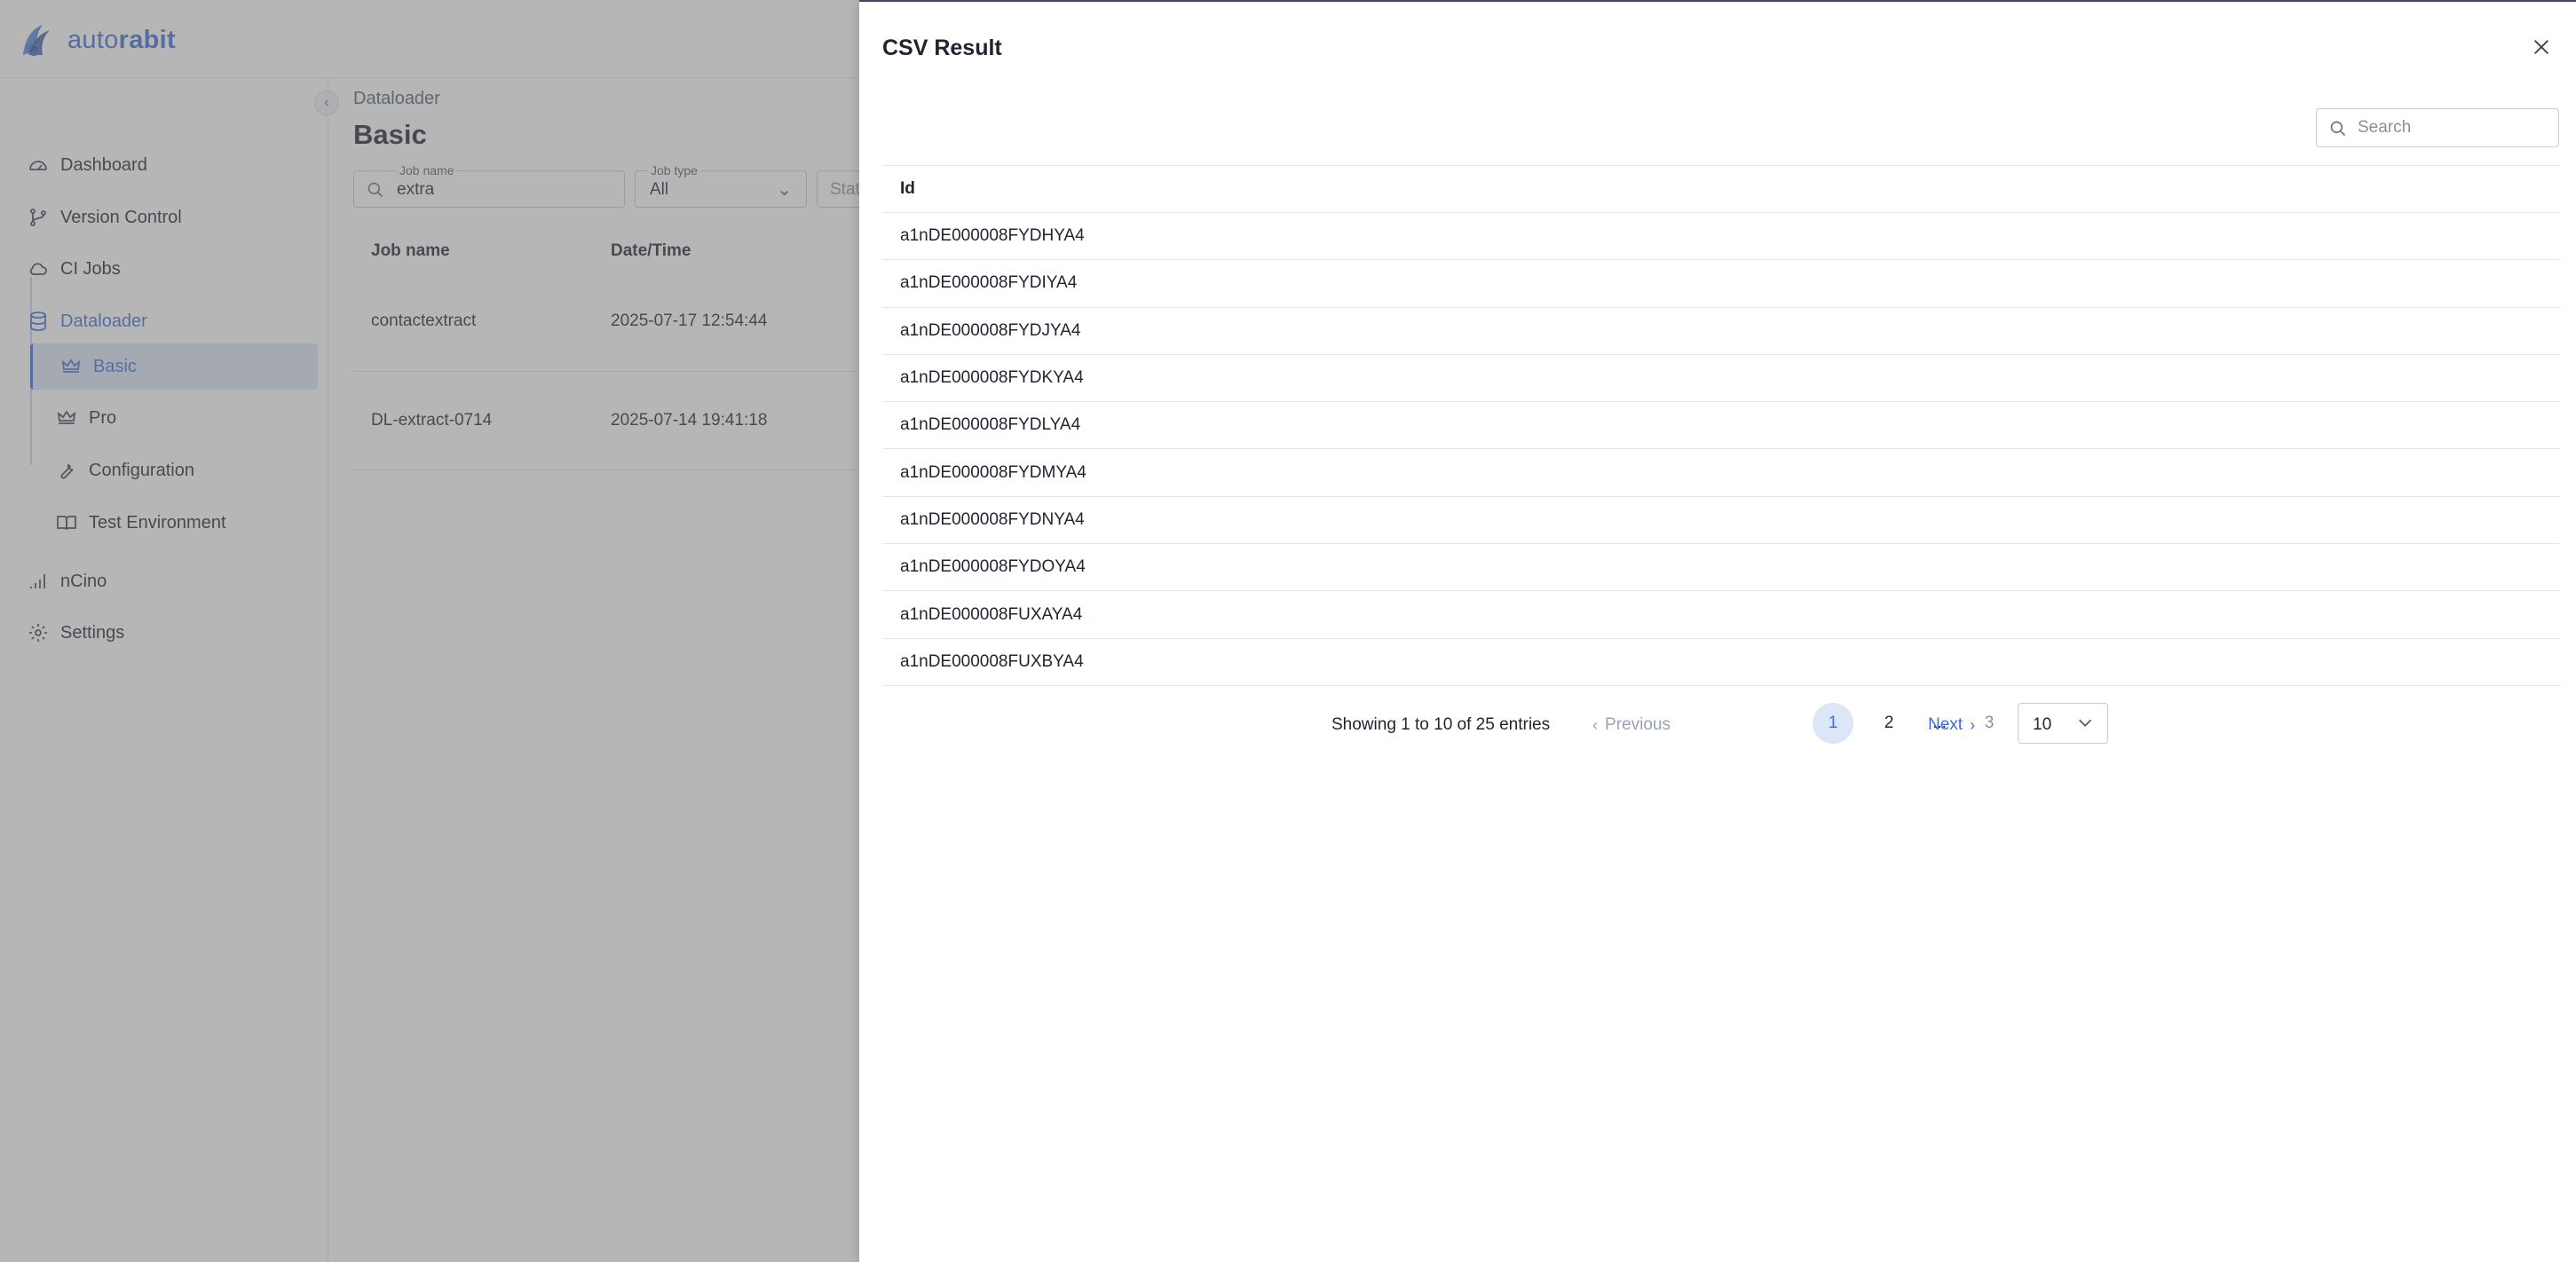 Image resolution: width=2576 pixels, height=1262 pixels. What do you see at coordinates (1721, 615) in the screenshot?
I see `table-row: a1nDE000008FUXAYA4` at bounding box center [1721, 615].